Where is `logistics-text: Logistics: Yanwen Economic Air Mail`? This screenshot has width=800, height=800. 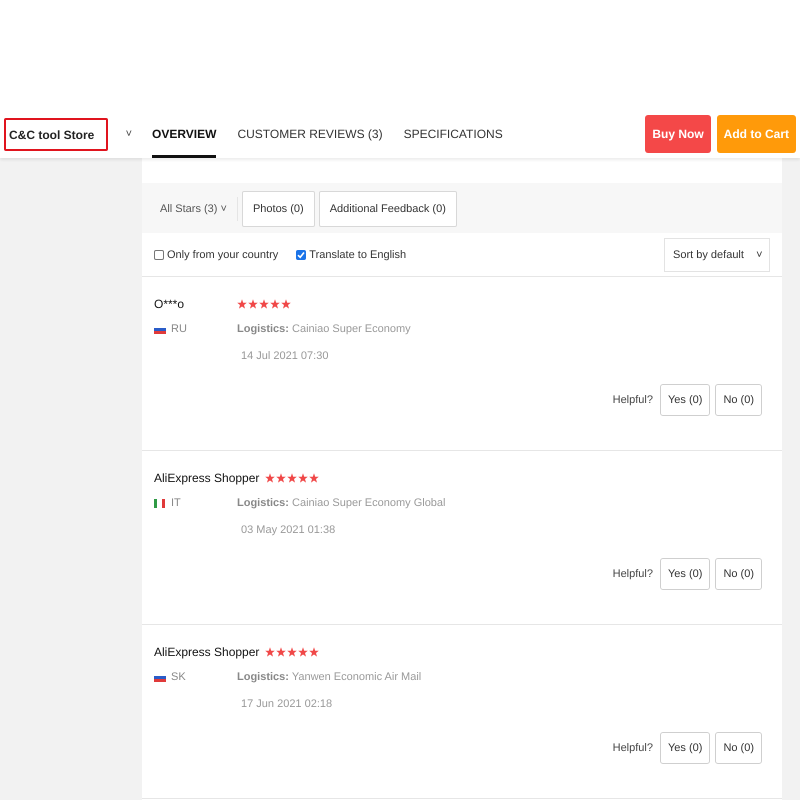 logistics-text: Logistics: Yanwen Economic Air Mail is located at coordinates (329, 677).